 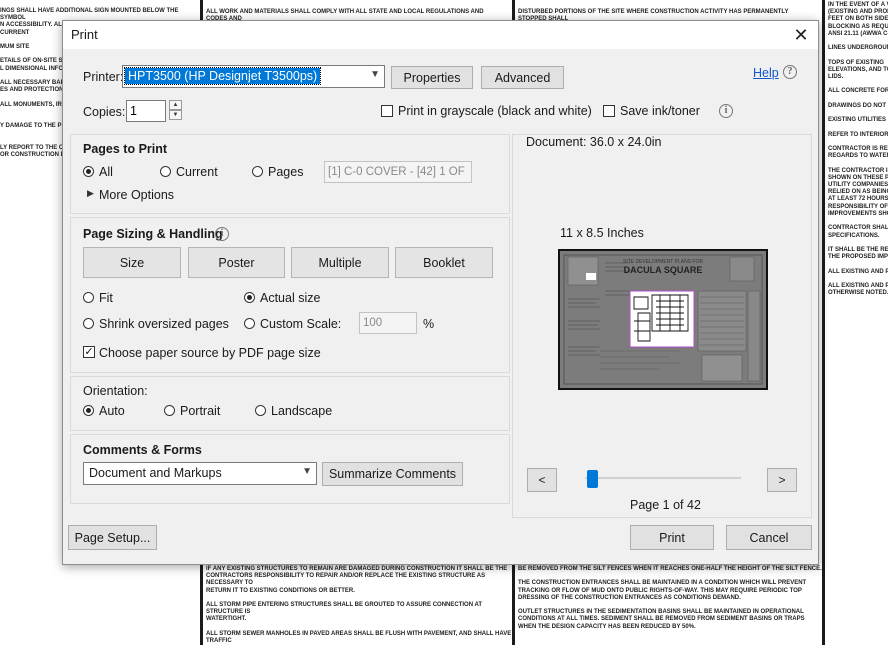 I want to click on page-sizing-title: Page Sizing & Handling, so click(x=153, y=234).